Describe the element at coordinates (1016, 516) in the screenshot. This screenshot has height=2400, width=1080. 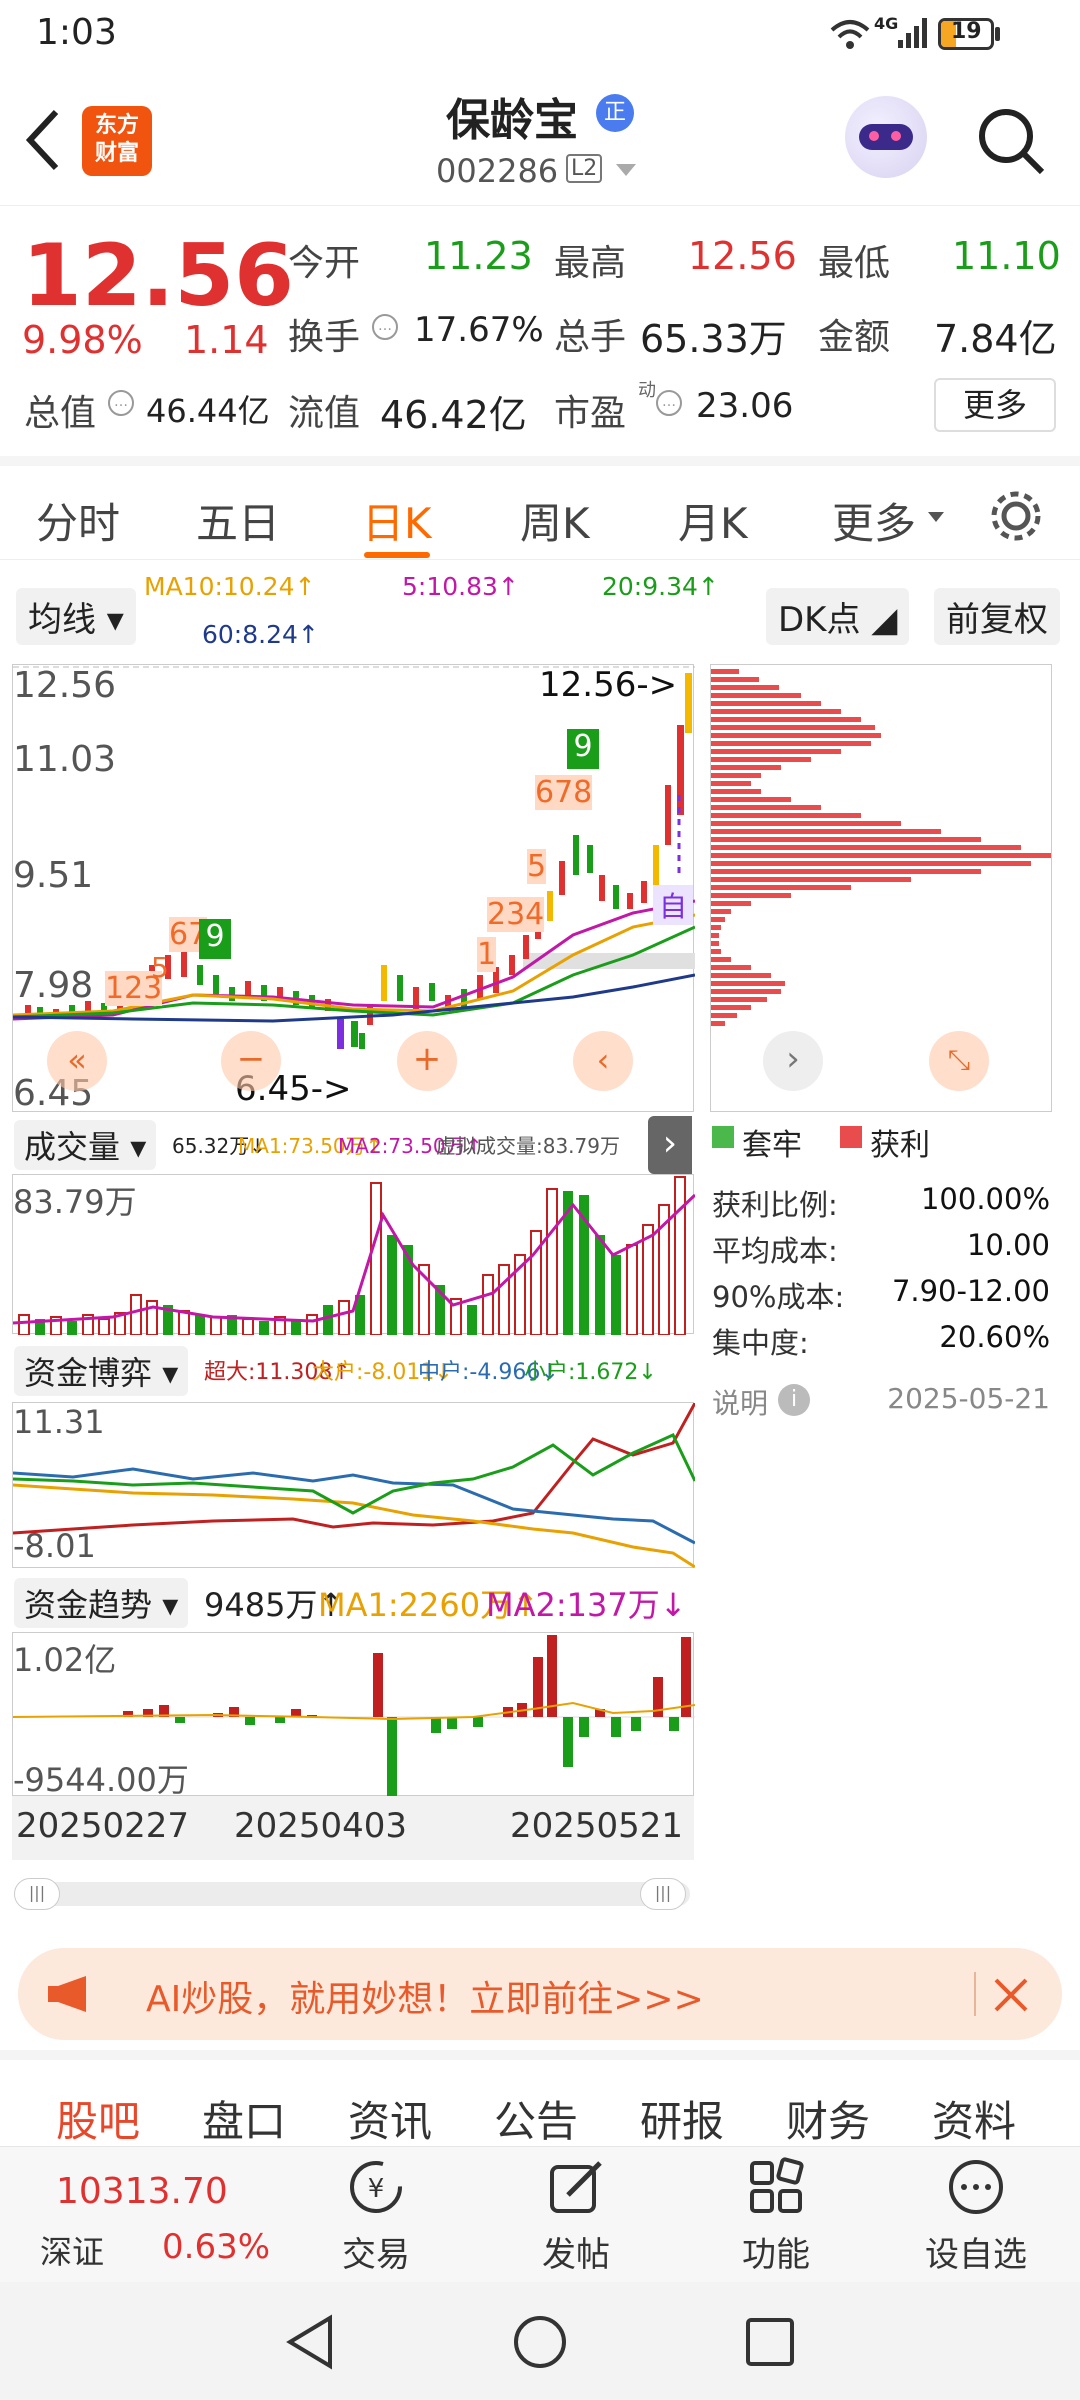
I see `settings-icon` at that location.